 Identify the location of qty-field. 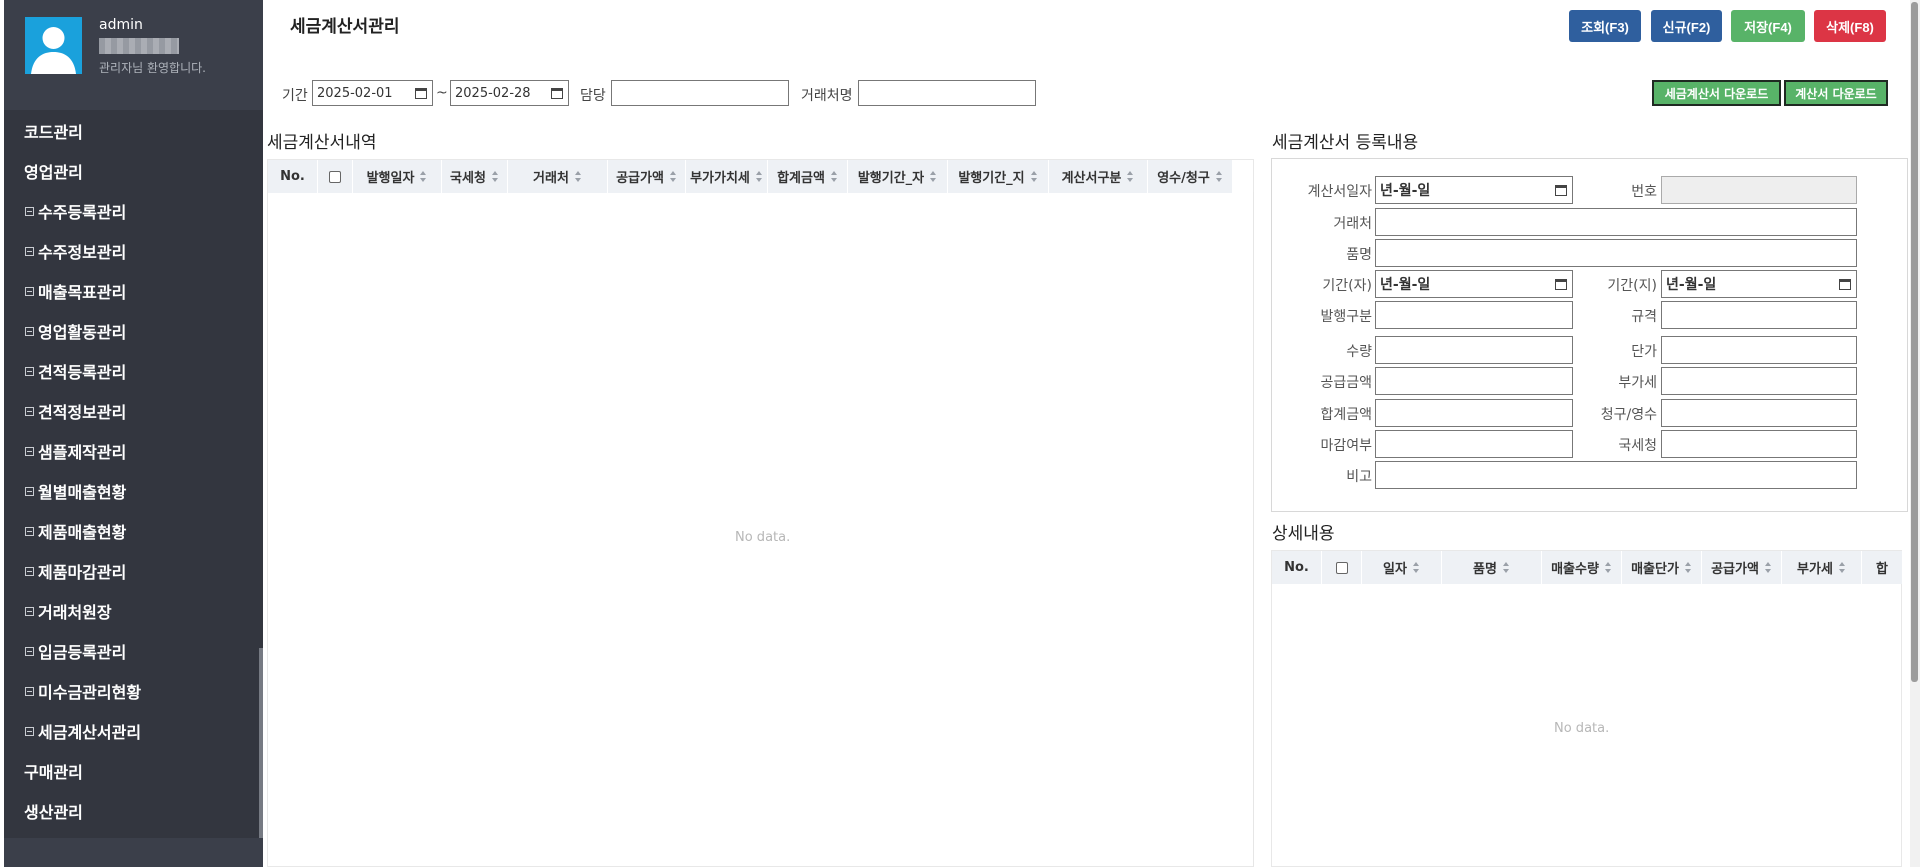
(1474, 350).